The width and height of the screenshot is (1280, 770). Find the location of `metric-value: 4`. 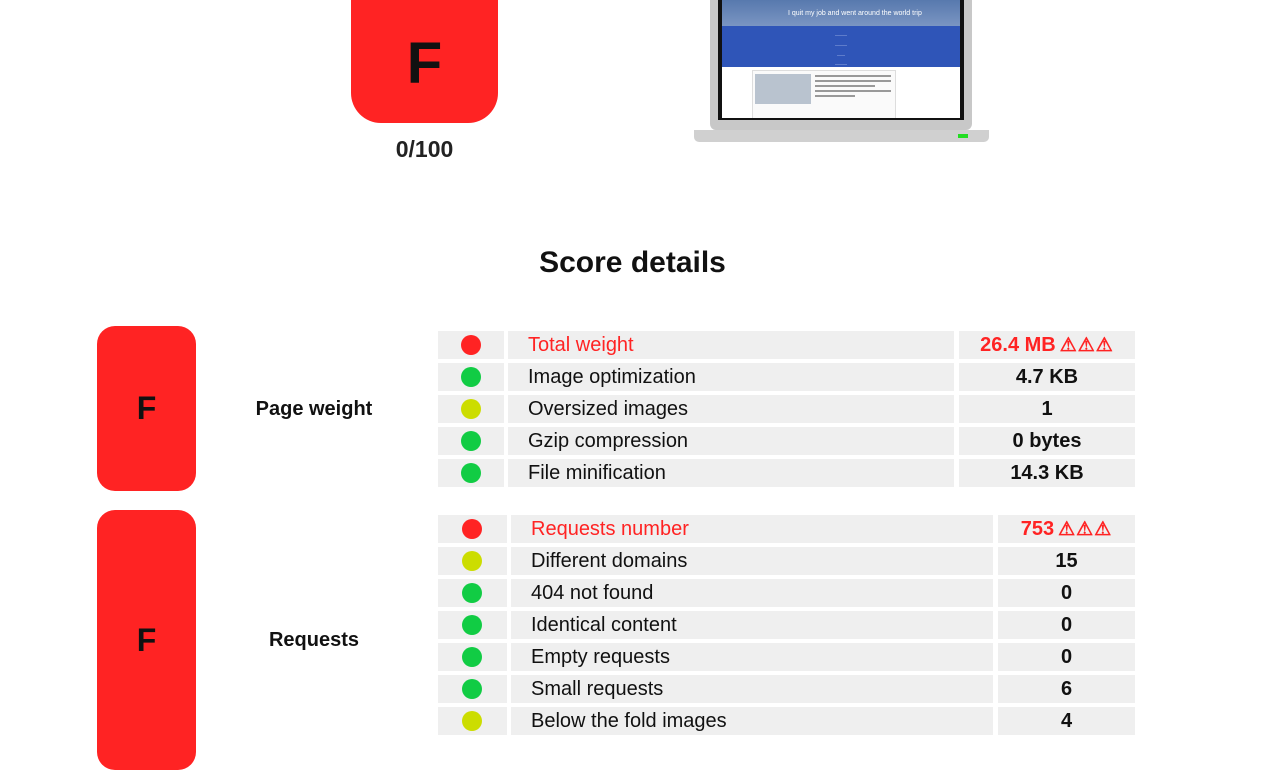

metric-value: 4 is located at coordinates (1066, 721).